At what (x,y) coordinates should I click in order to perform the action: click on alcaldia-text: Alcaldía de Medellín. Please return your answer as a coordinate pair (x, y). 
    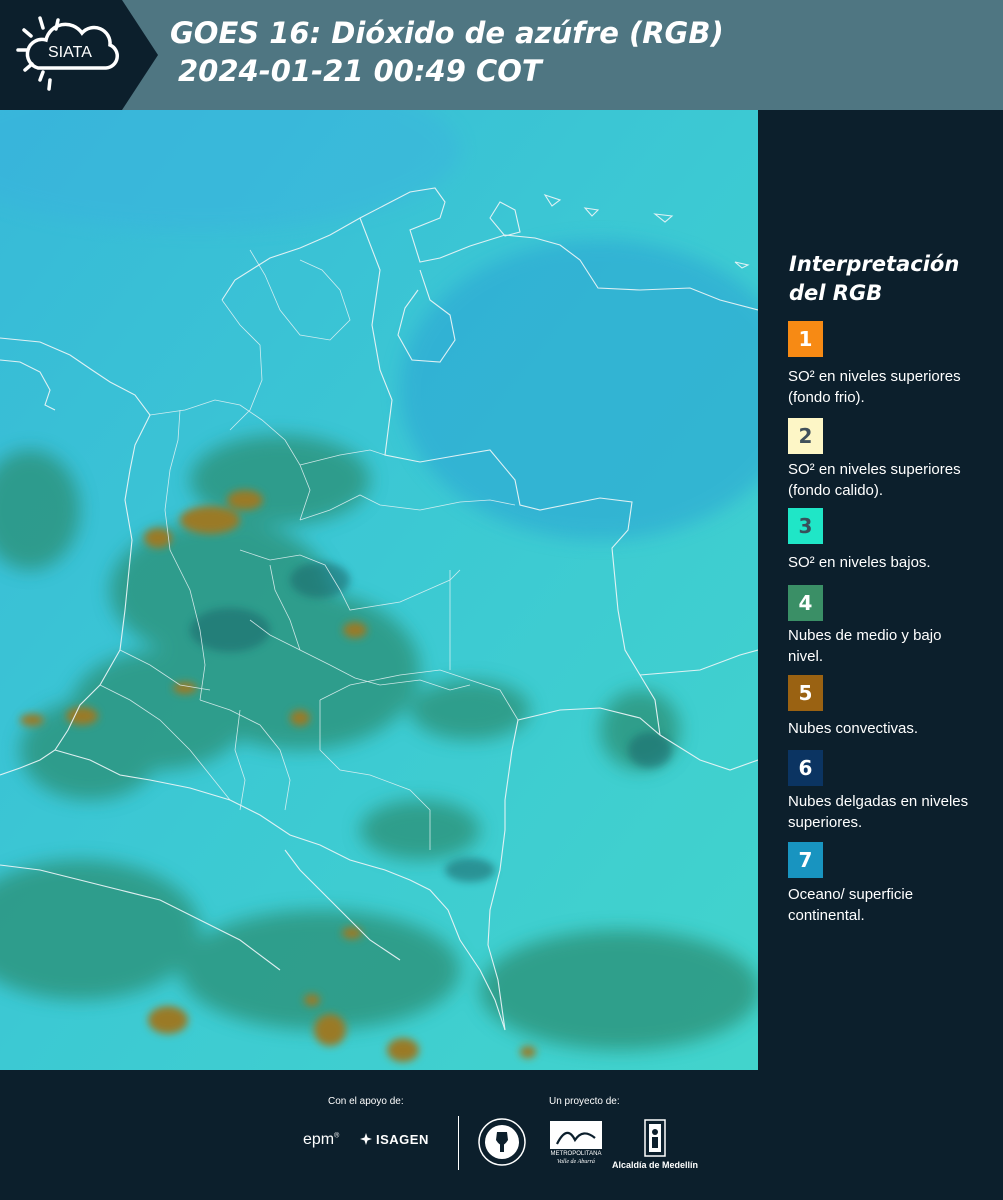
    Looking at the image, I should click on (655, 1165).